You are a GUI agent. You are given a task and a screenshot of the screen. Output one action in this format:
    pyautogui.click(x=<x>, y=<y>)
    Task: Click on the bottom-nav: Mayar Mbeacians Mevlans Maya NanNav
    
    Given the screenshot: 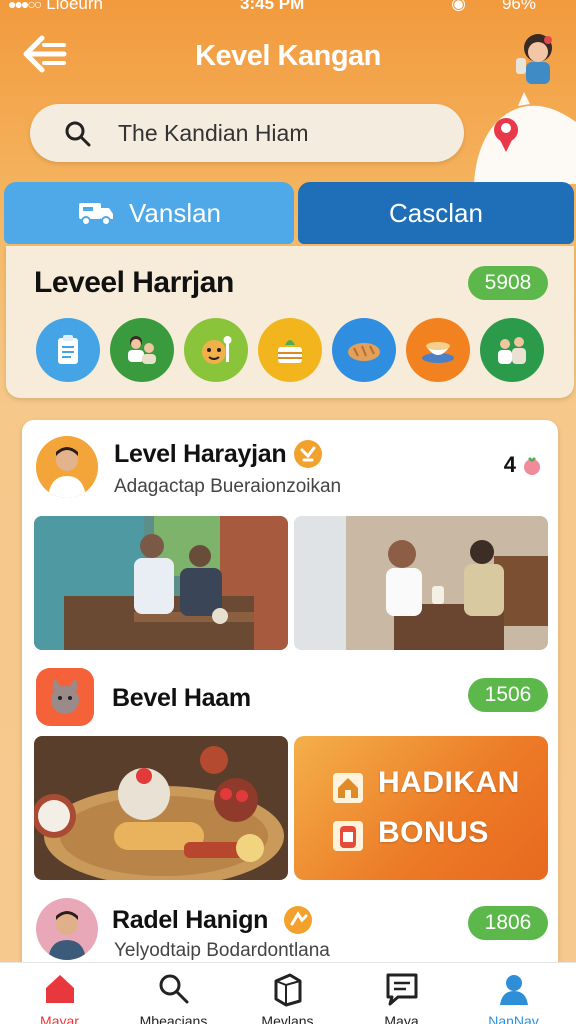 What is the action you would take?
    pyautogui.click(x=288, y=993)
    